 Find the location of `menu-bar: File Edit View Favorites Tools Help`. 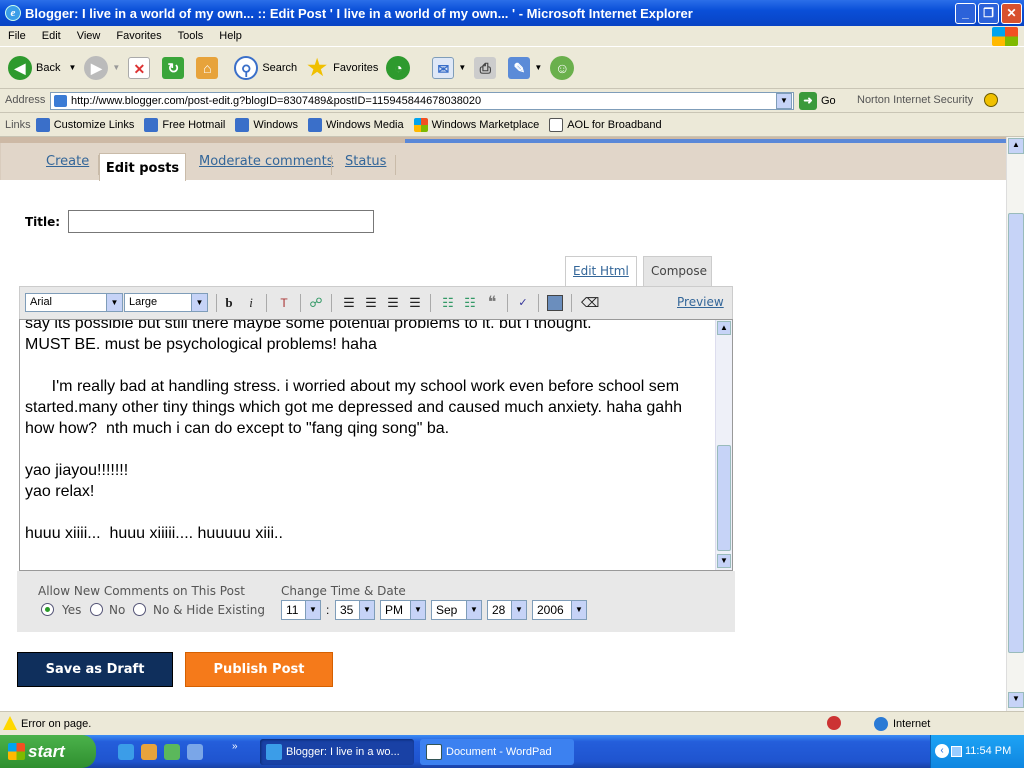

menu-bar: File Edit View Favorites Tools Help is located at coordinates (512, 36).